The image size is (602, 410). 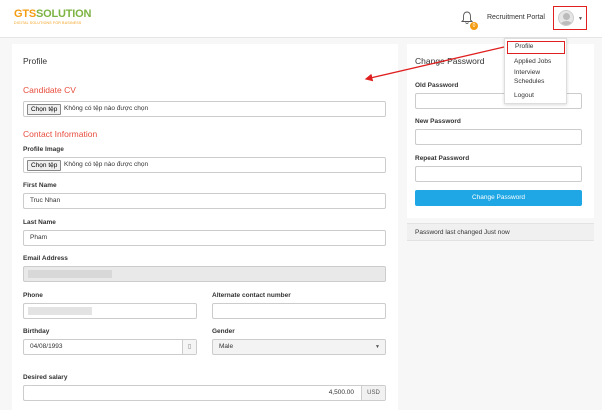 I want to click on old-password-label: Old Password, so click(x=437, y=85).